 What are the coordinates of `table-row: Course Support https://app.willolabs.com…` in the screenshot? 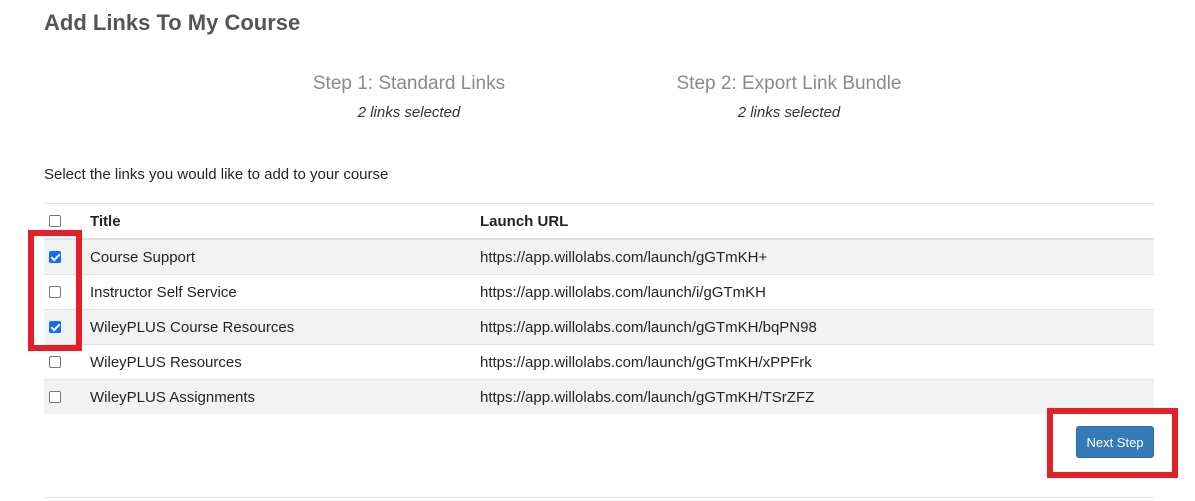 It's located at (599, 256).